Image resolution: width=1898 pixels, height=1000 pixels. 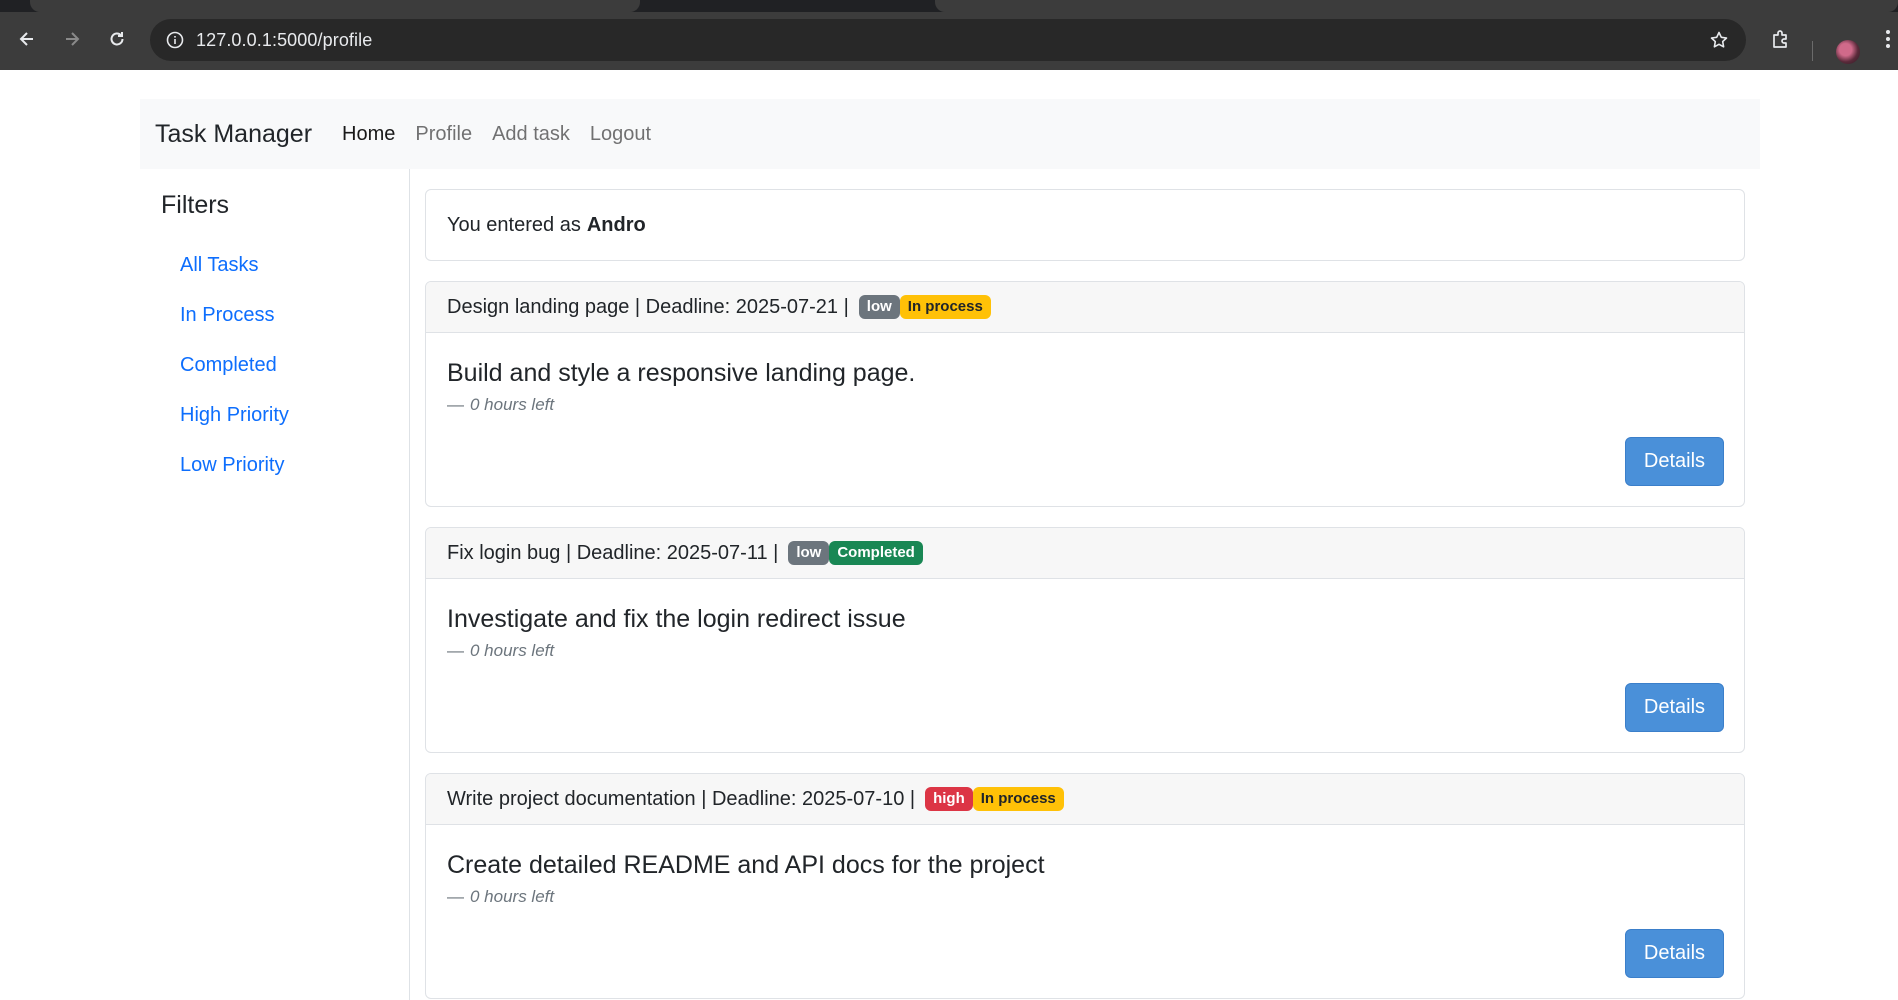 What do you see at coordinates (1085, 225) in the screenshot?
I see `welcome-card: You entered as Andro` at bounding box center [1085, 225].